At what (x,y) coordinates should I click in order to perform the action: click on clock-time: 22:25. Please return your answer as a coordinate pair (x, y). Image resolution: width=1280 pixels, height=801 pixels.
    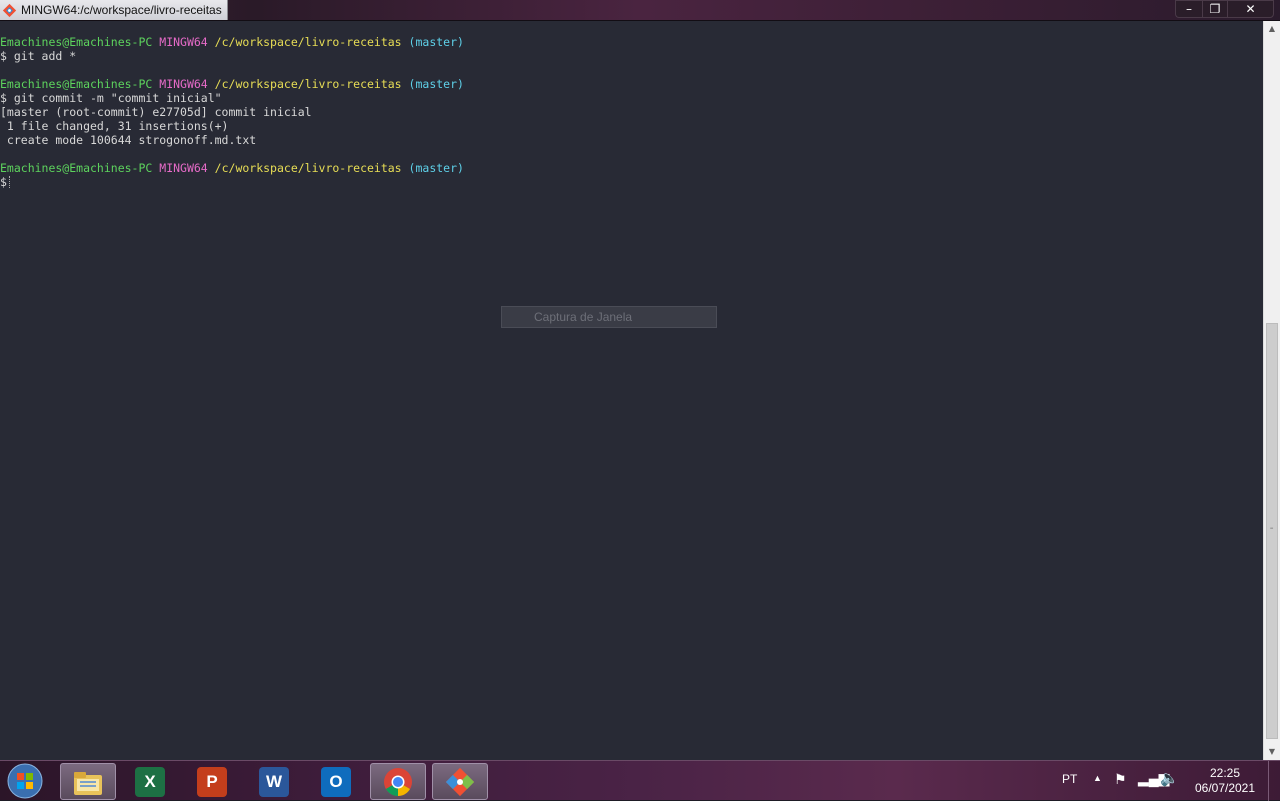
    Looking at the image, I should click on (1225, 773).